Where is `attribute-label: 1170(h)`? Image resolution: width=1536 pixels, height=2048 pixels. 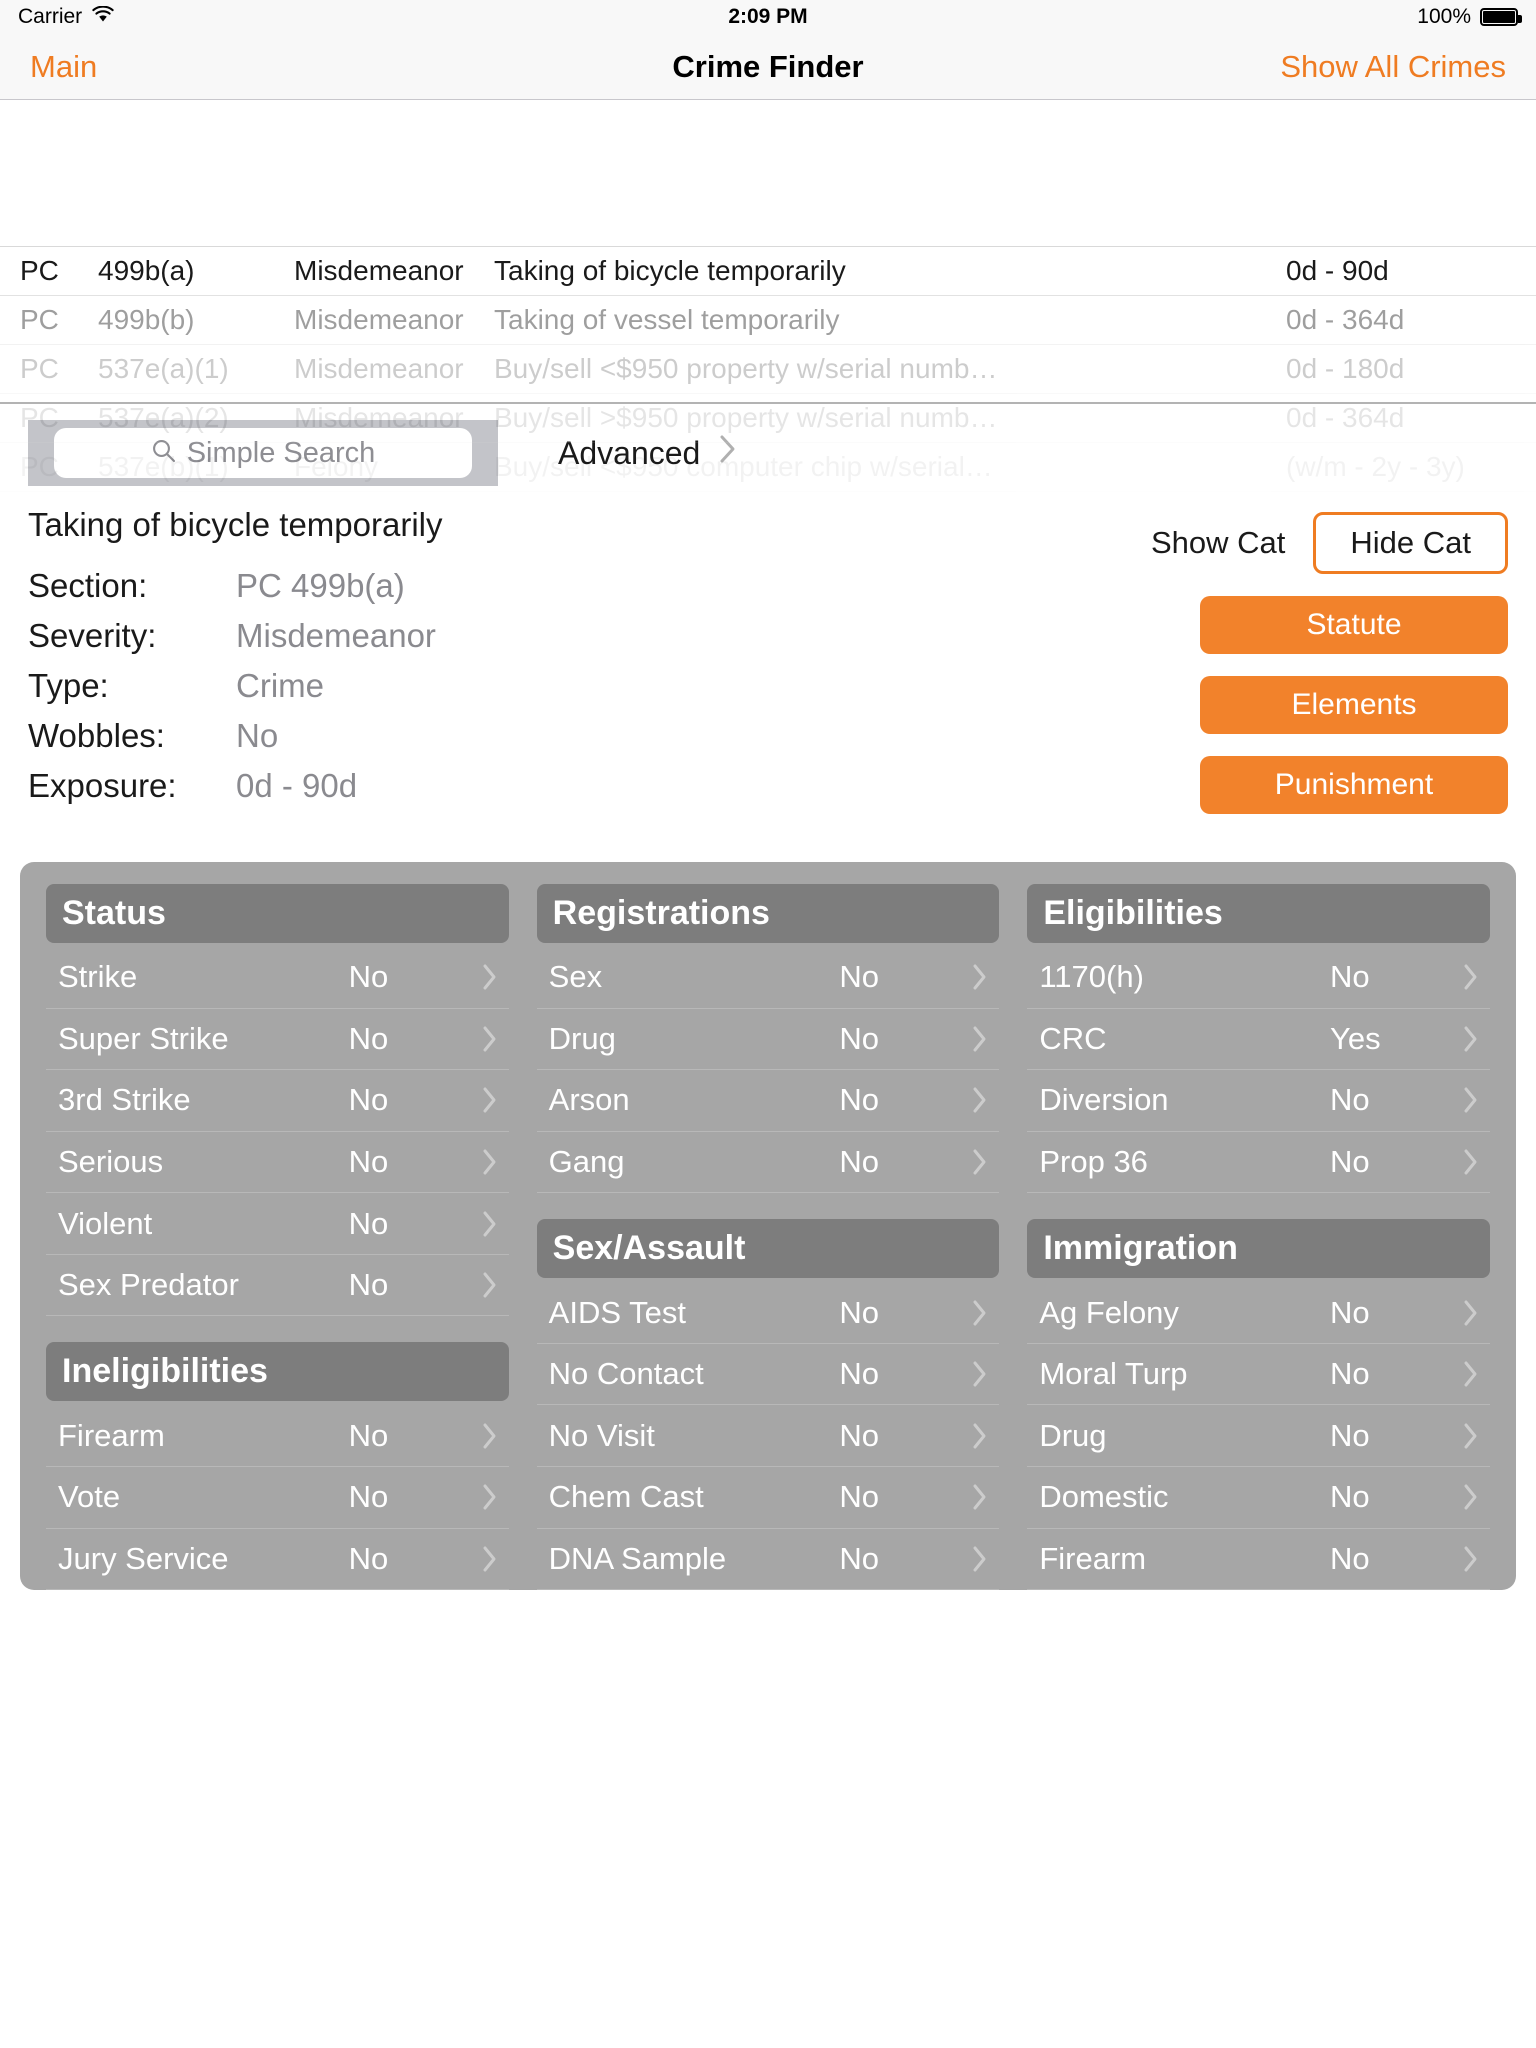
attribute-label: 1170(h) is located at coordinates (1091, 977).